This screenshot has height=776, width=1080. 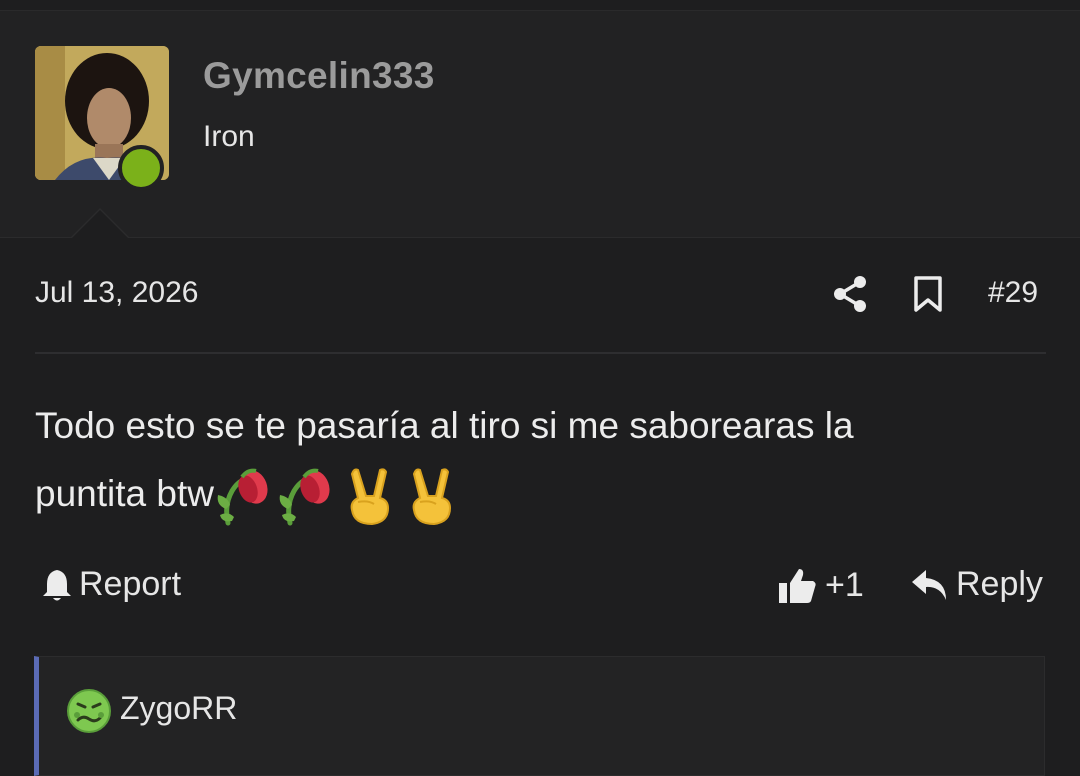 I want to click on reply-arrow-icon, so click(x=929, y=584).